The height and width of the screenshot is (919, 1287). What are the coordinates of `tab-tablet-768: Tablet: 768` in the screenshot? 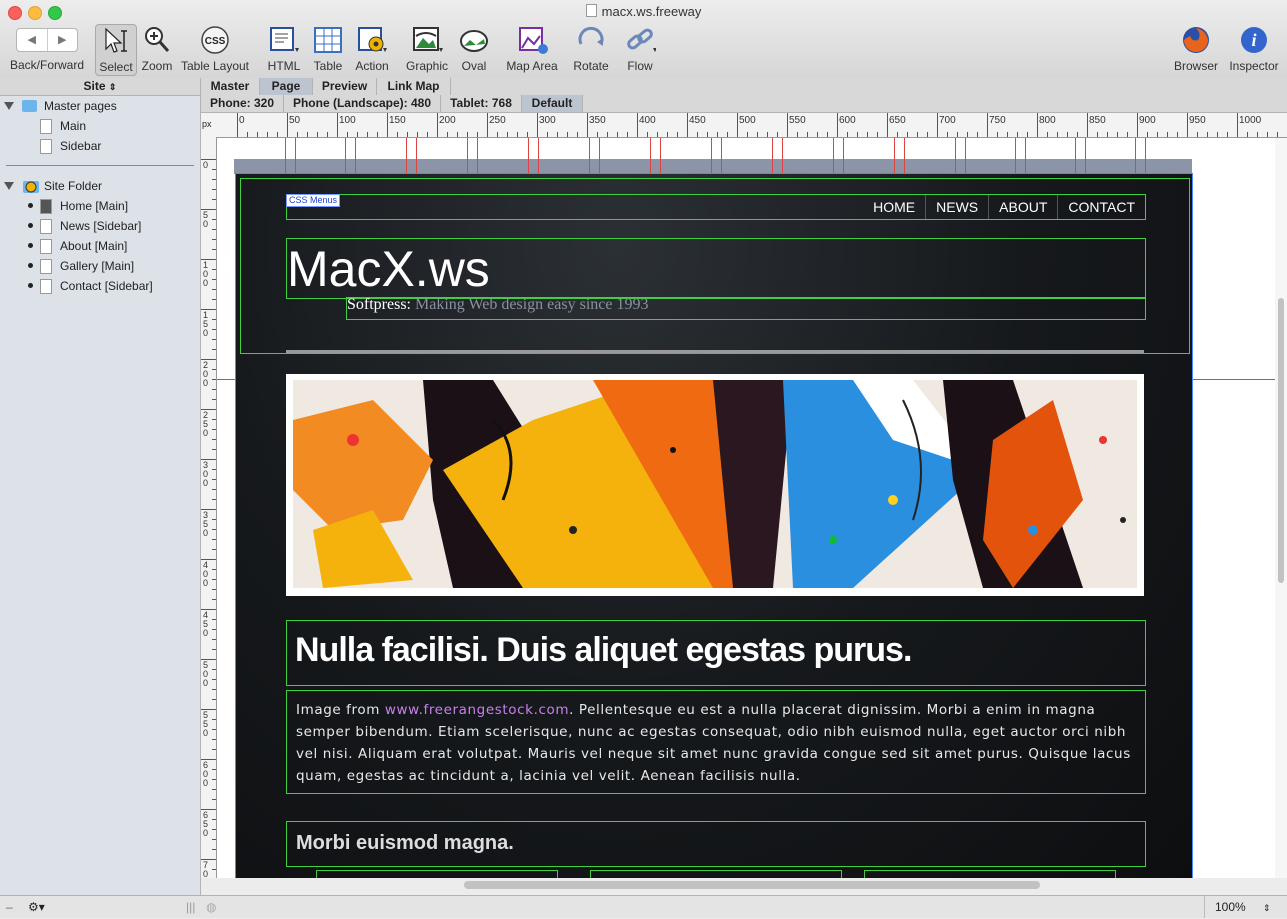 It's located at (481, 103).